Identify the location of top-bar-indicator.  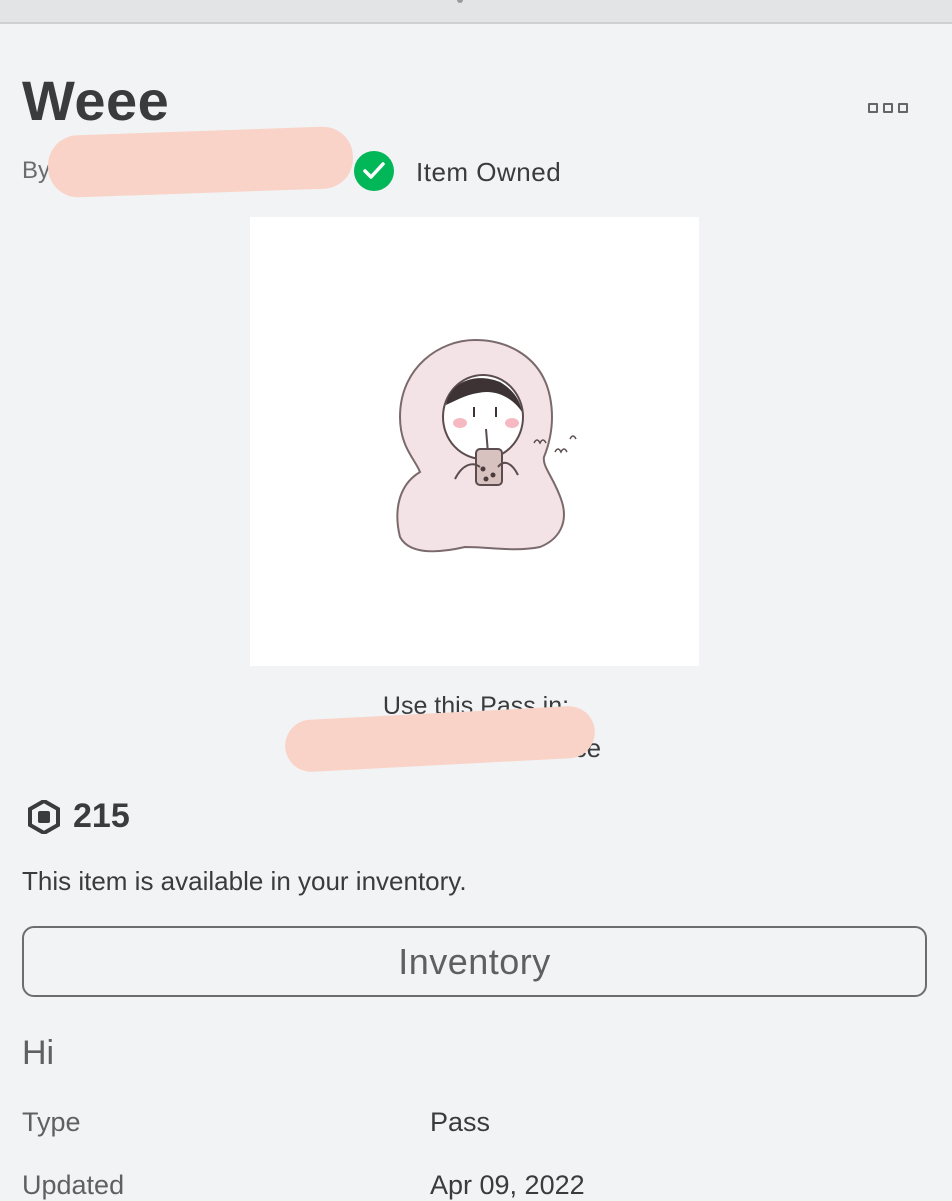
(460, 1).